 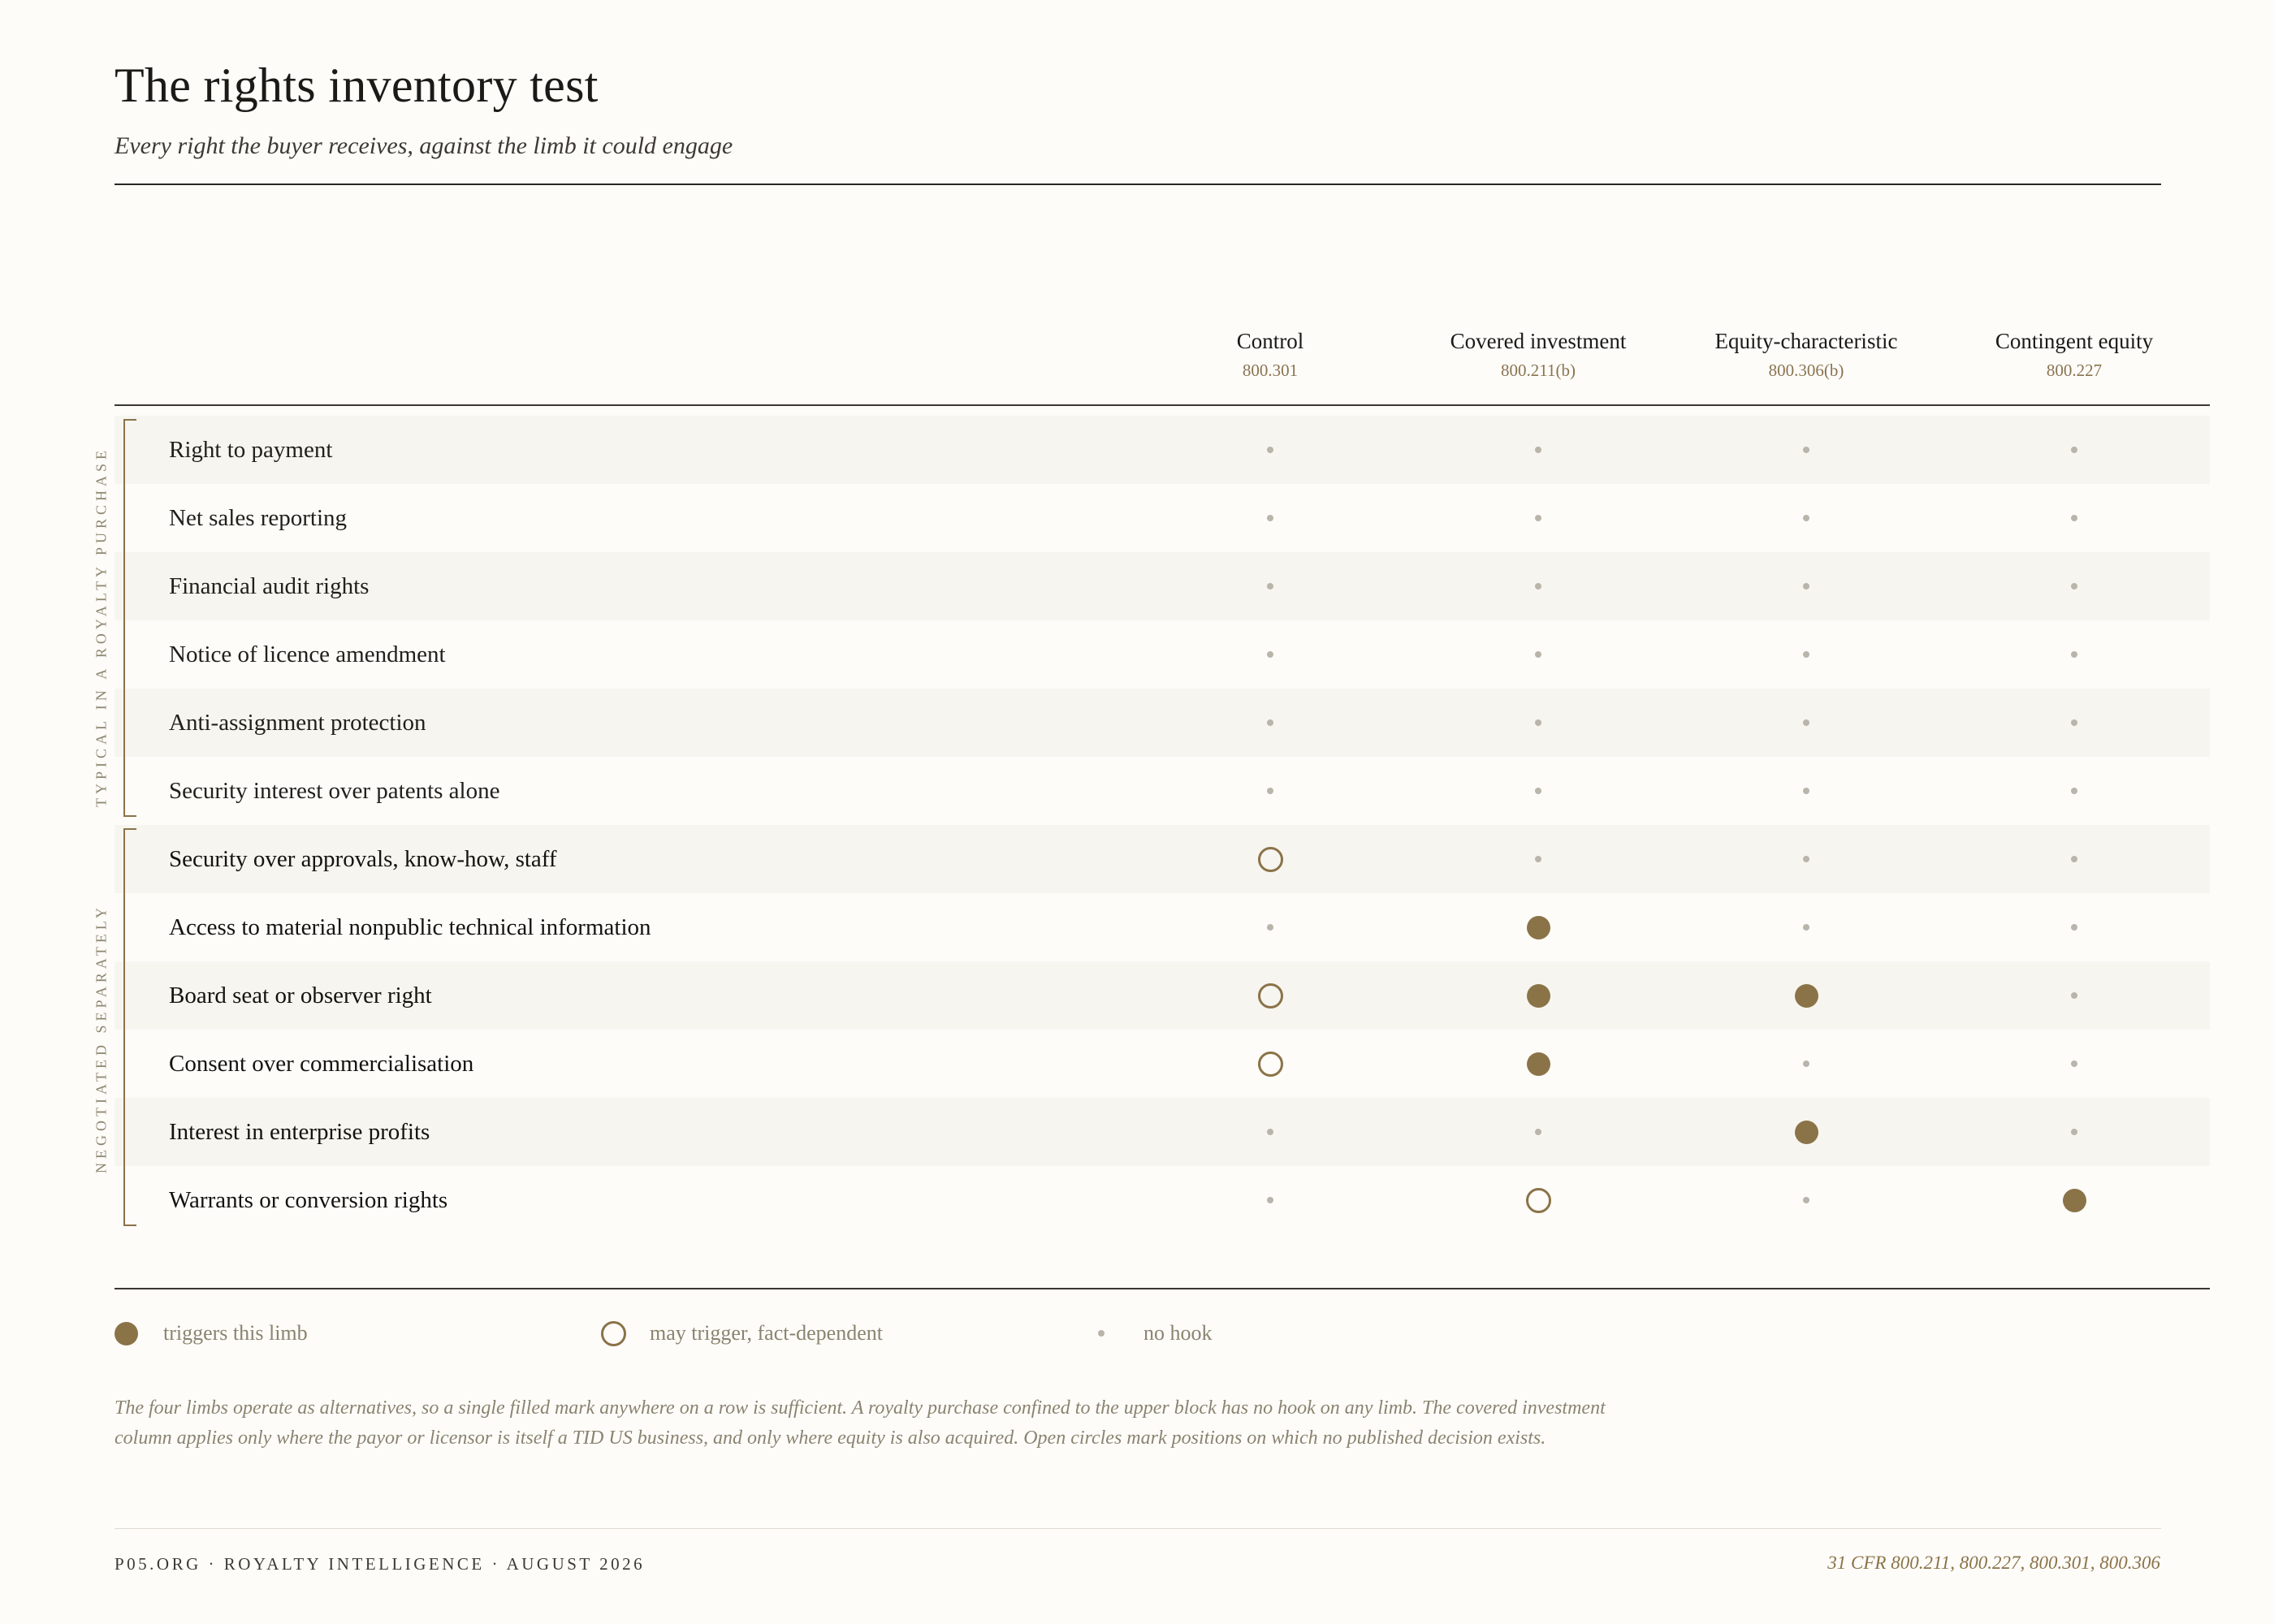 I want to click on column-name: Covered investment, so click(x=1539, y=341).